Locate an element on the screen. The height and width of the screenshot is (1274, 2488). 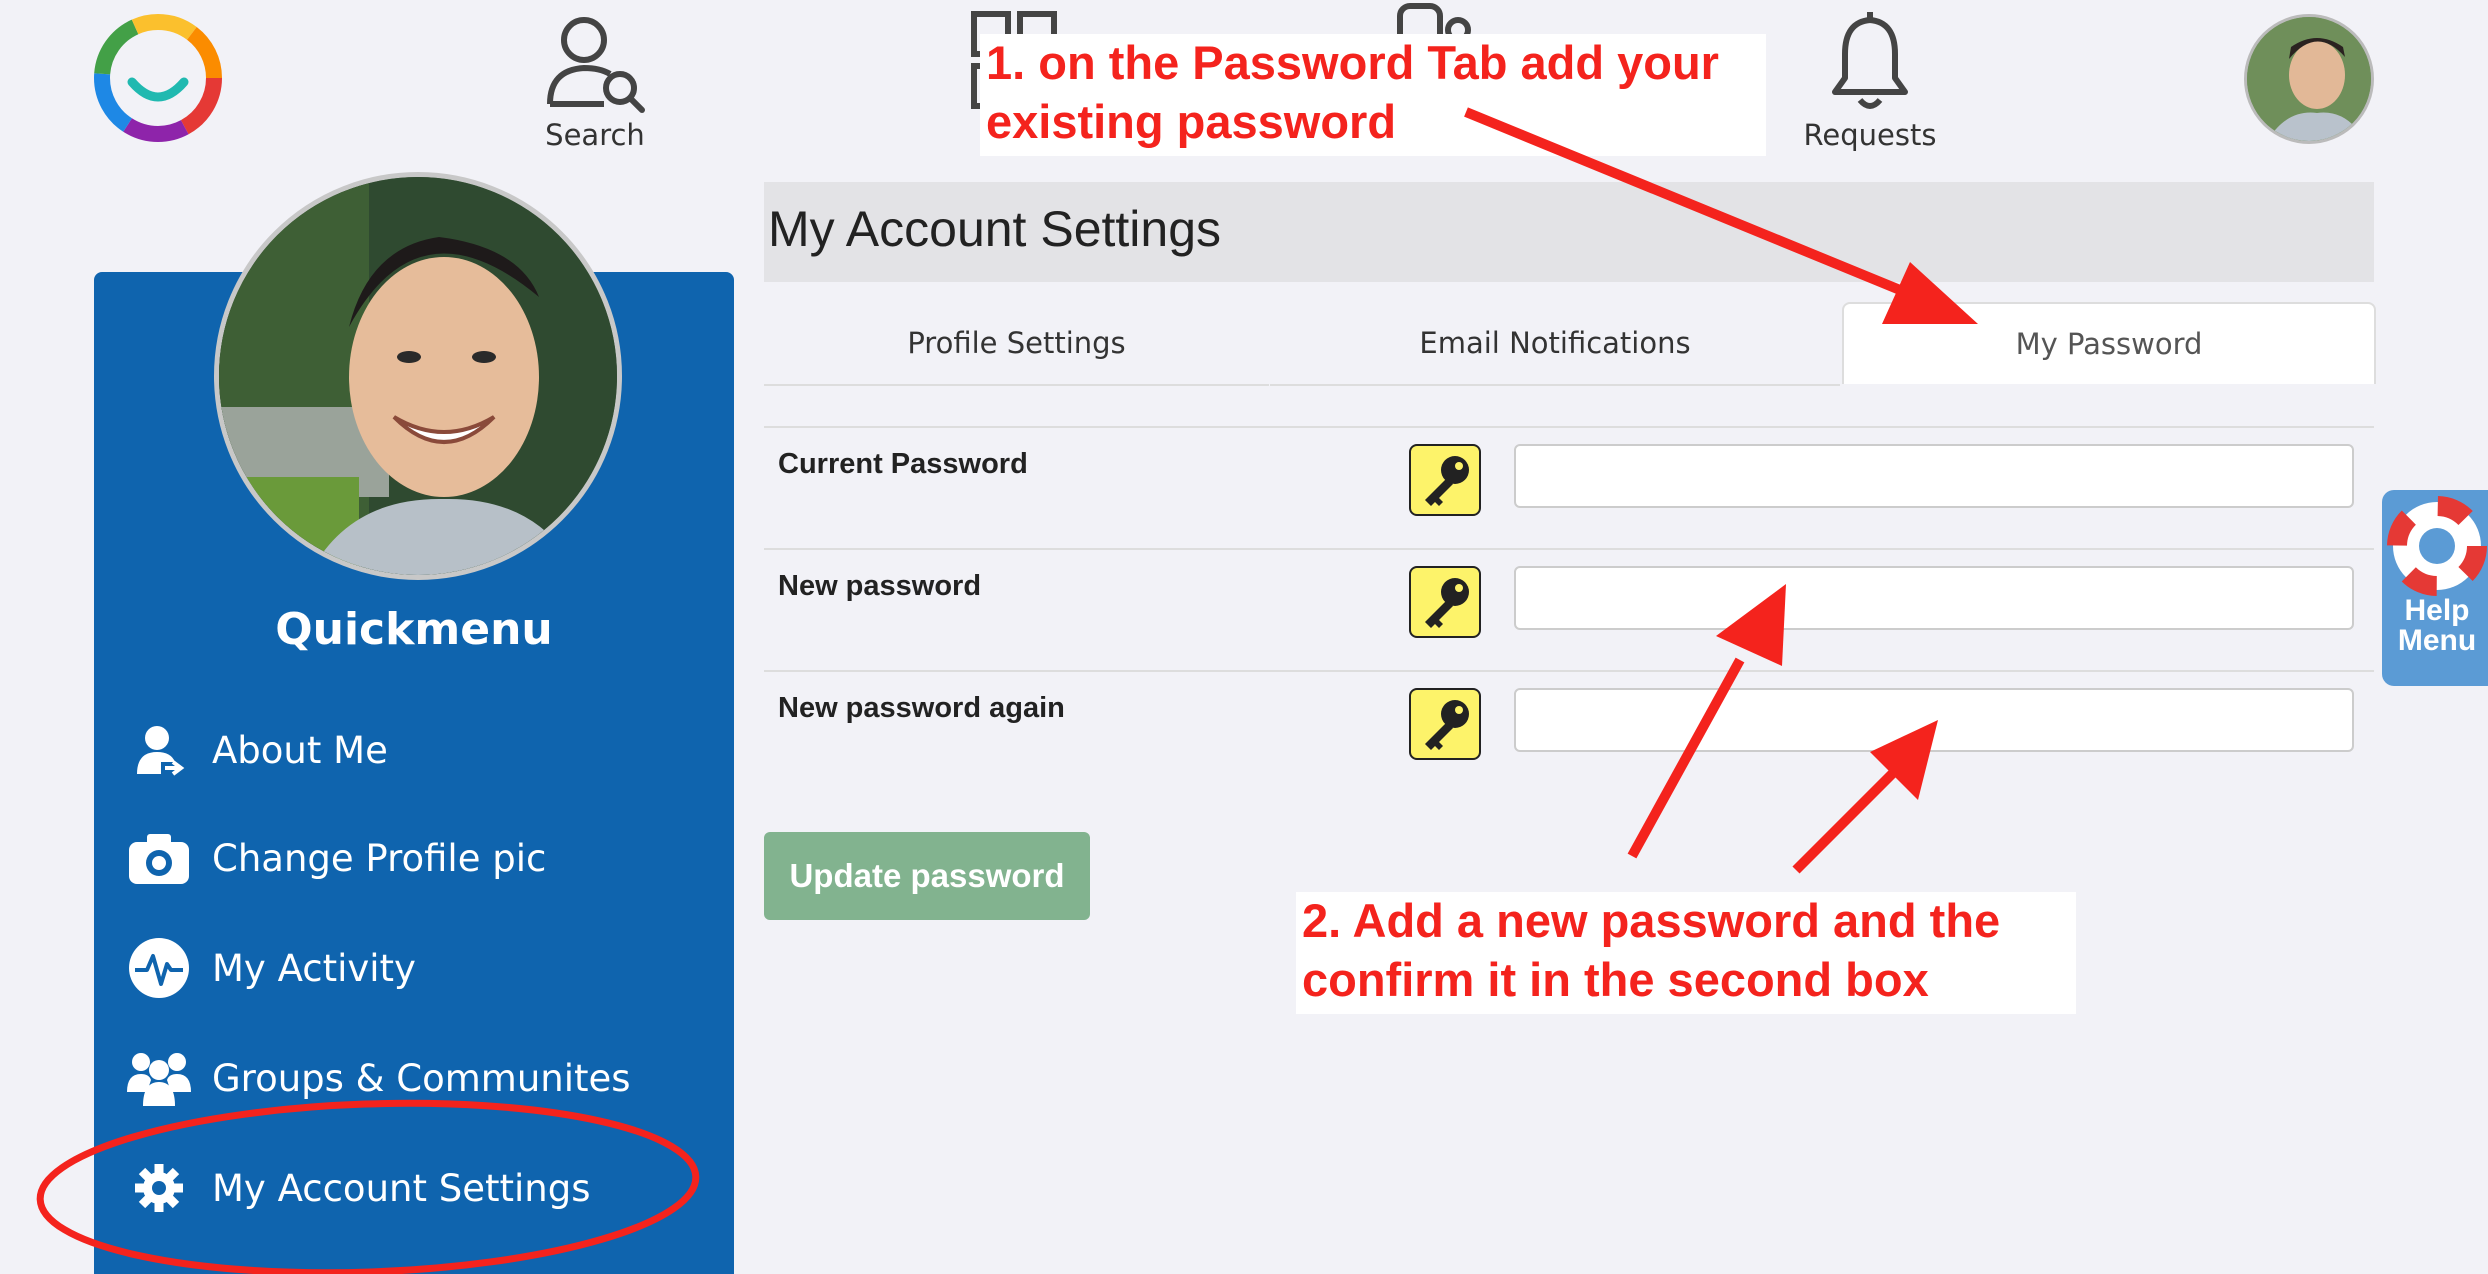
help-label-line1: Help is located at coordinates (2437, 610).